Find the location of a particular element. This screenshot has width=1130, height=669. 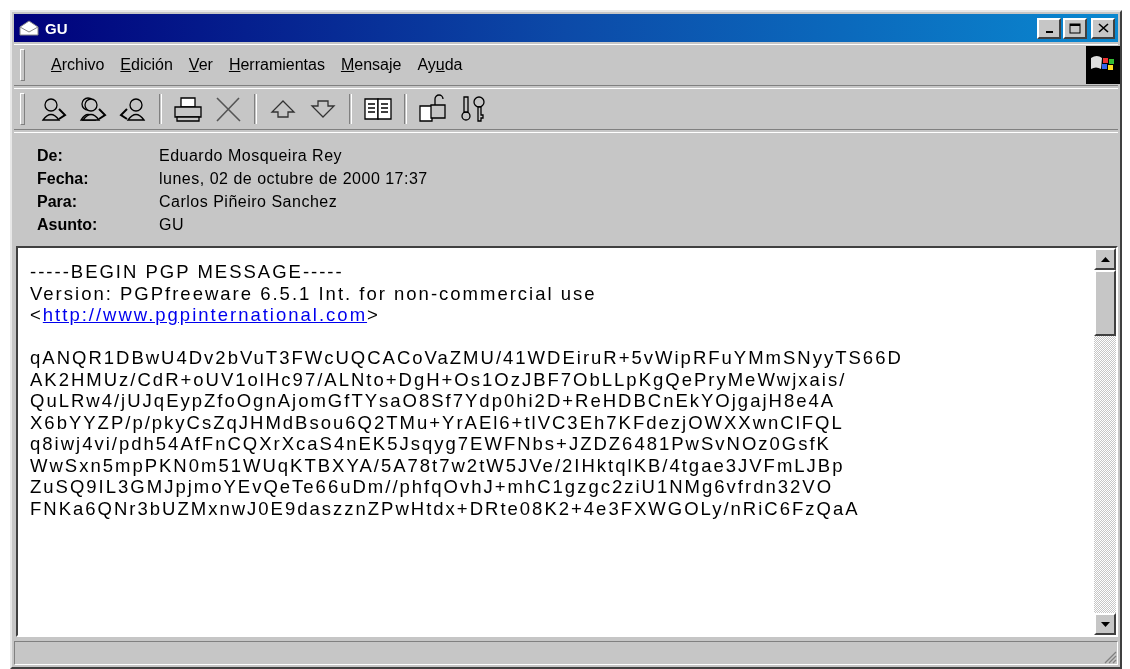

link: http://www.pgpinternational.com is located at coordinates (205, 314).